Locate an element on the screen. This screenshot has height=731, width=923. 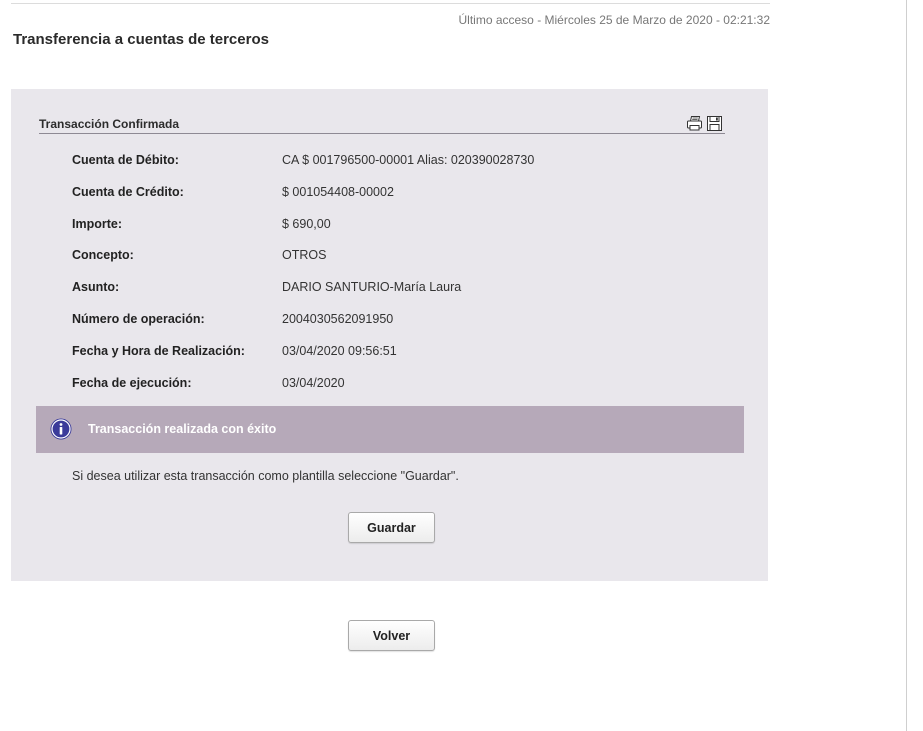
content-right-border is located at coordinates (906, 365).